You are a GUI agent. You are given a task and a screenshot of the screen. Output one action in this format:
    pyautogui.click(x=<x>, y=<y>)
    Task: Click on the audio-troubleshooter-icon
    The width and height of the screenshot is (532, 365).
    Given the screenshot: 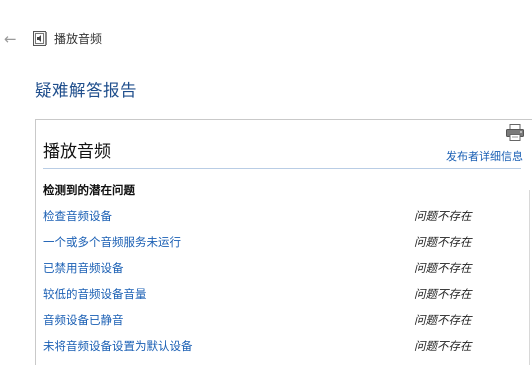 What is the action you would take?
    pyautogui.click(x=40, y=38)
    